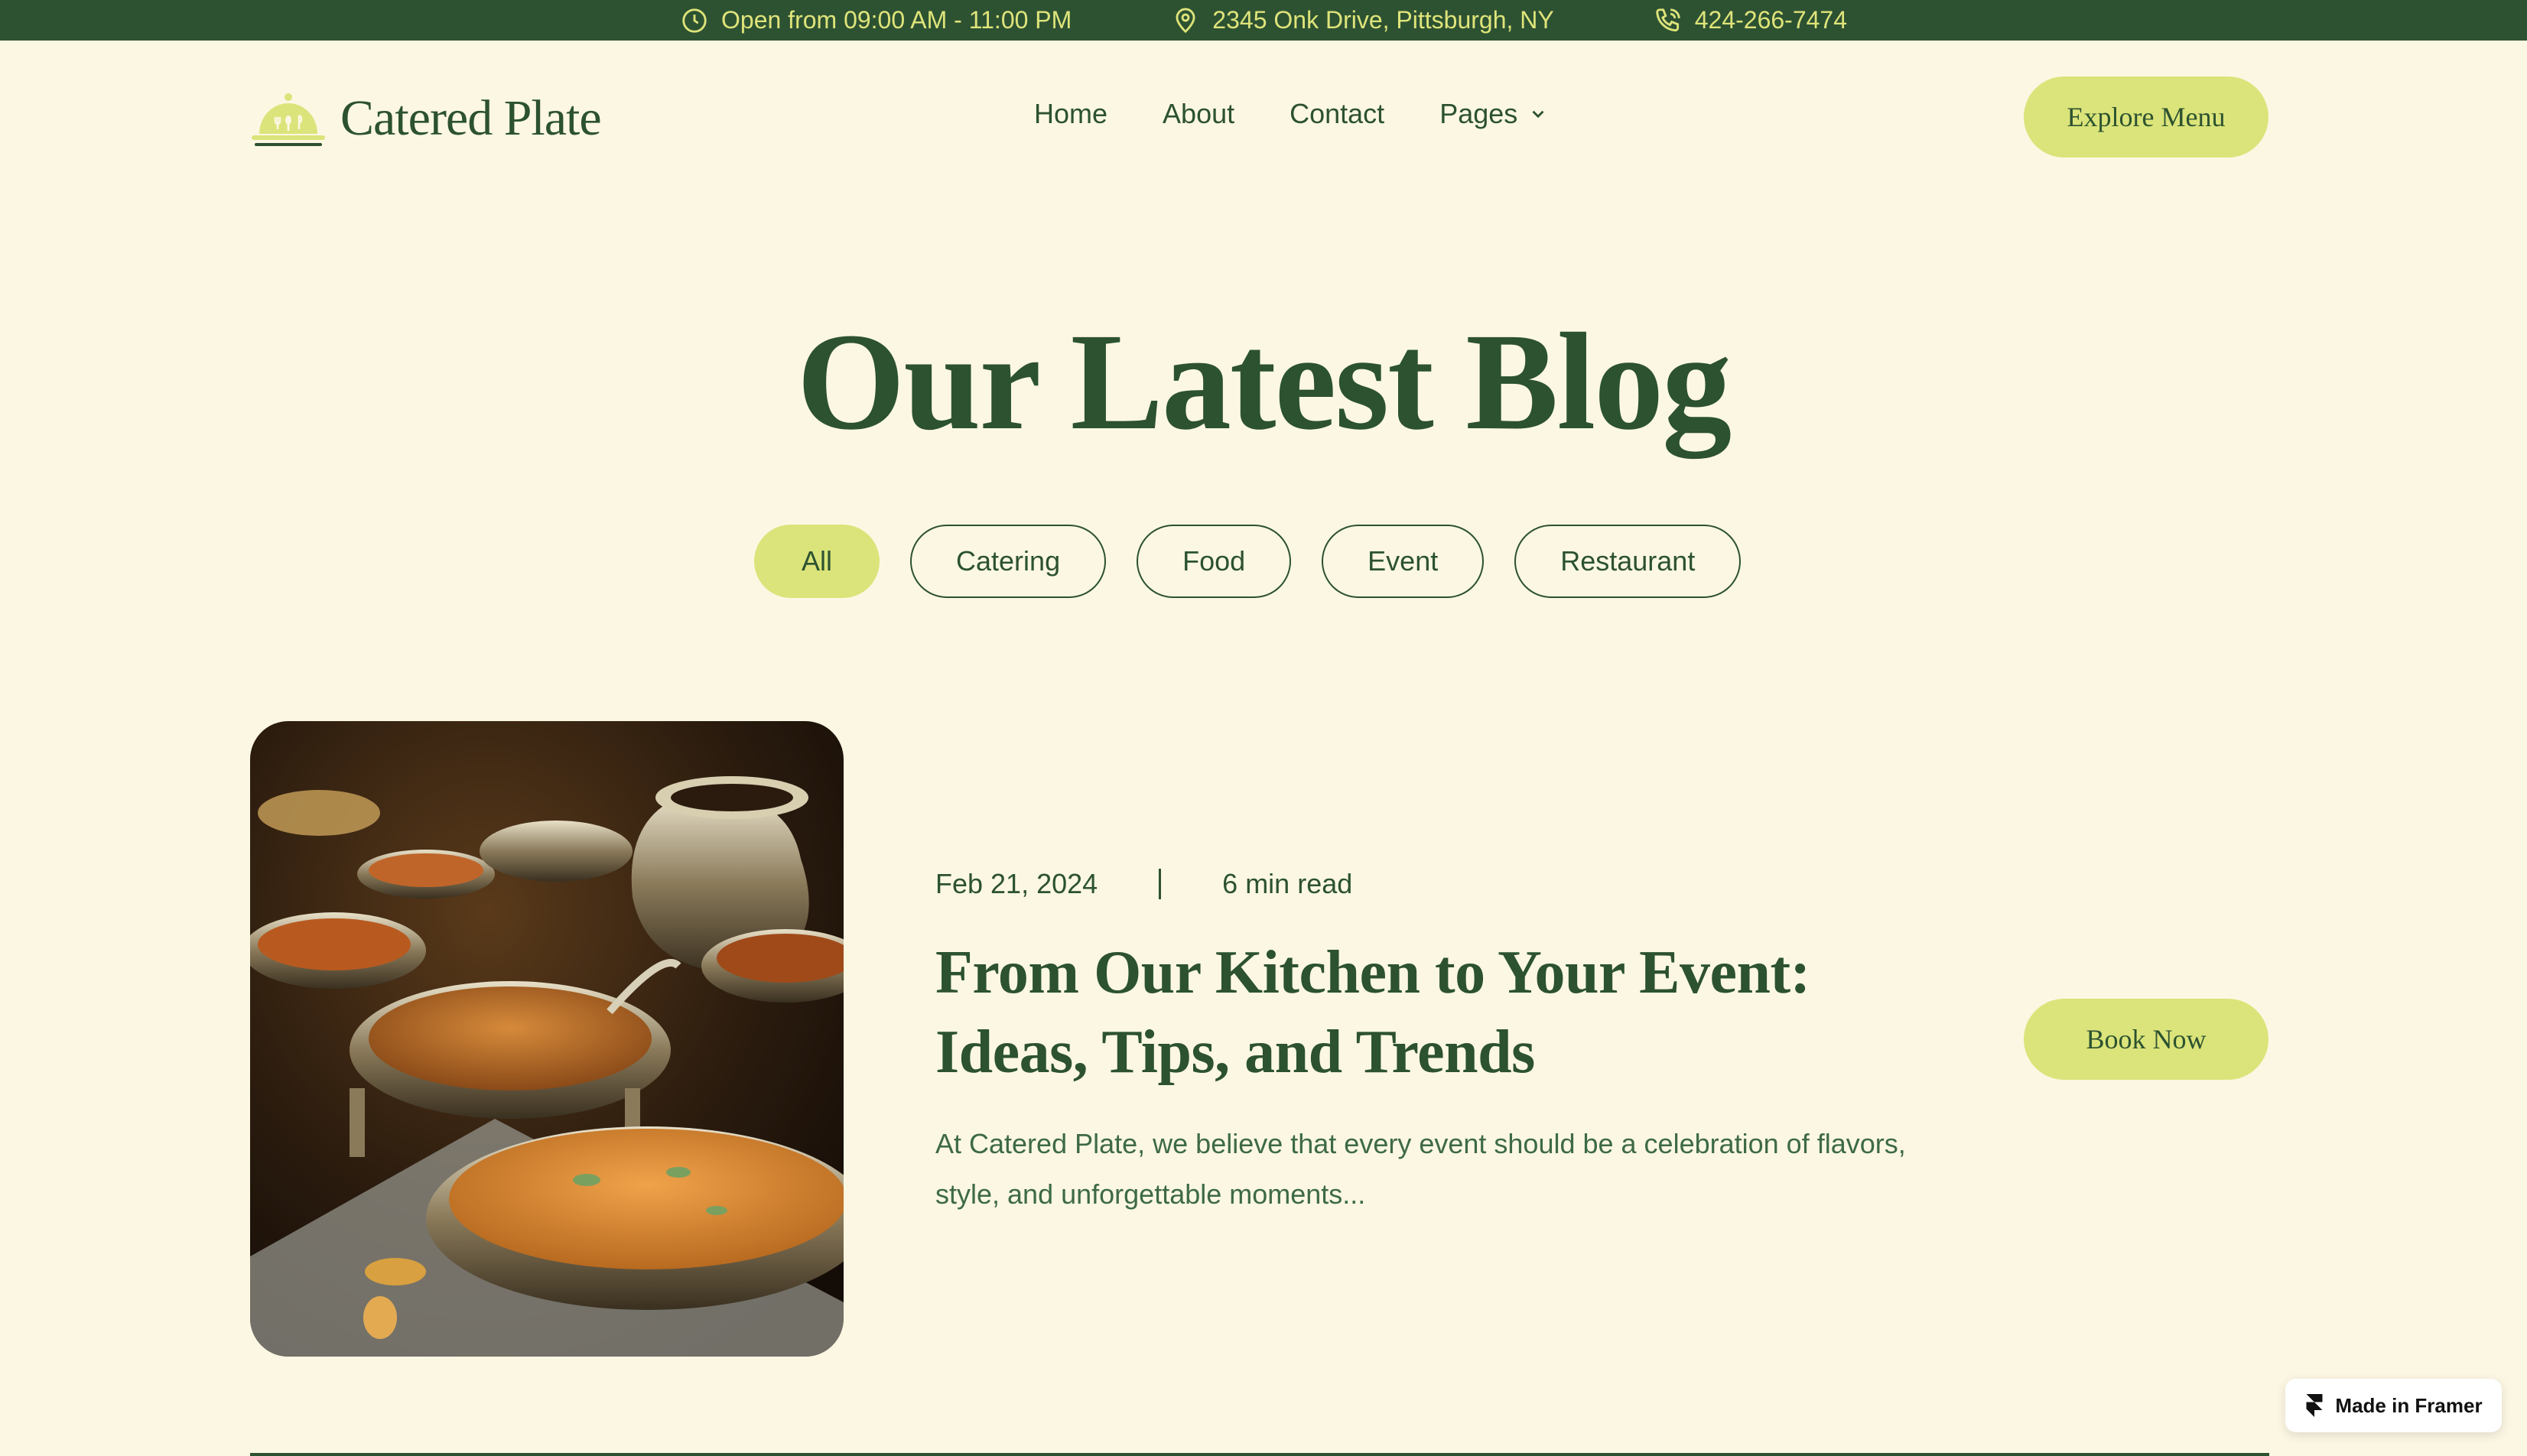 Image resolution: width=2527 pixels, height=1456 pixels. What do you see at coordinates (1264, 382) in the screenshot?
I see `page-title: Our Latest Blog` at bounding box center [1264, 382].